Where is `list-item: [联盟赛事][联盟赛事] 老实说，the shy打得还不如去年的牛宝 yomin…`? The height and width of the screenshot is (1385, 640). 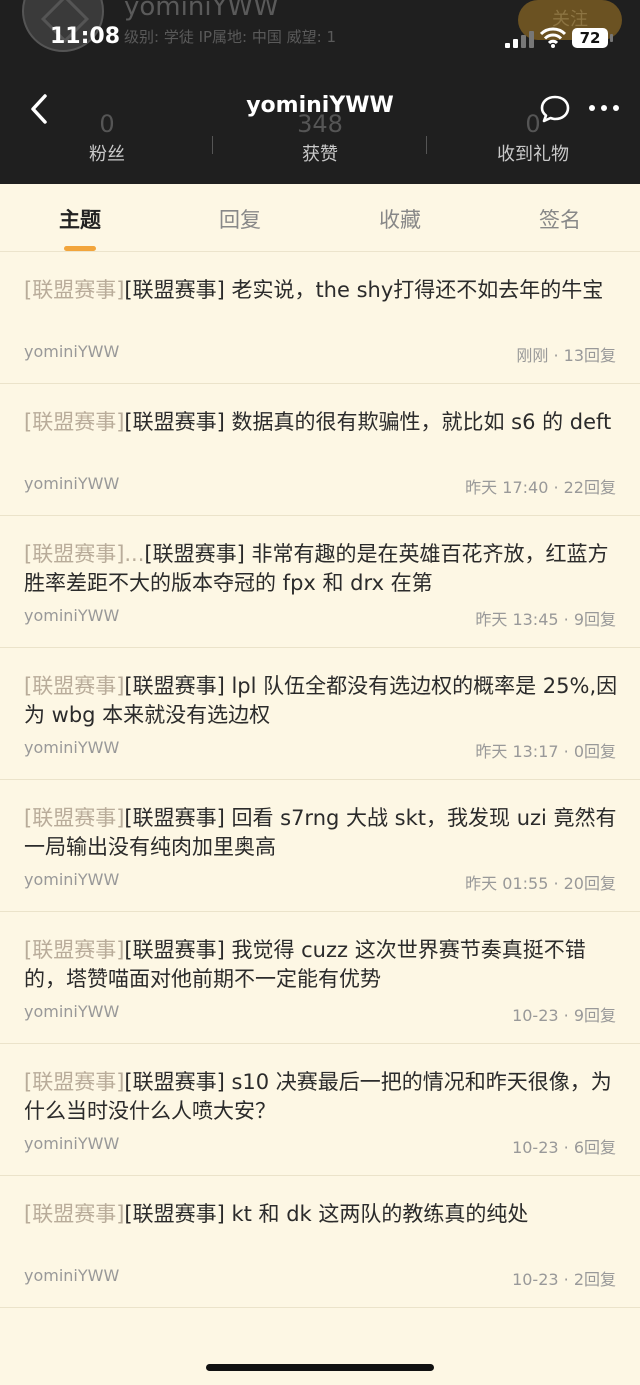 list-item: [联盟赛事][联盟赛事] 老实说，the shy打得还不如去年的牛宝 yomin… is located at coordinates (320, 318).